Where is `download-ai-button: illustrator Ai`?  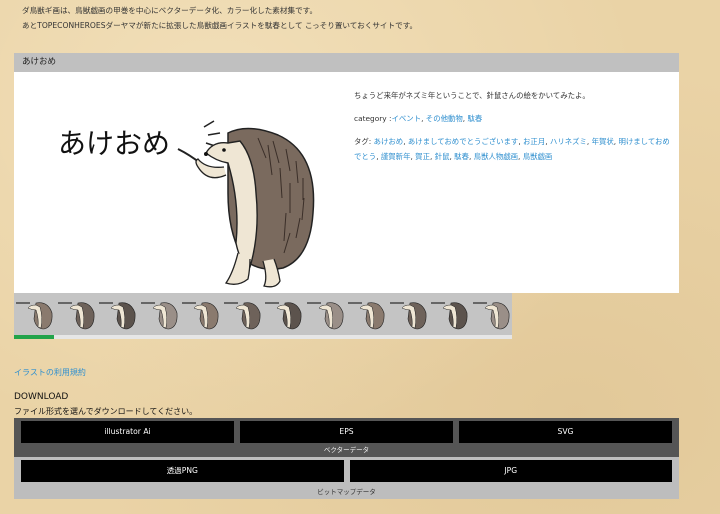 download-ai-button: illustrator Ai is located at coordinates (127, 432).